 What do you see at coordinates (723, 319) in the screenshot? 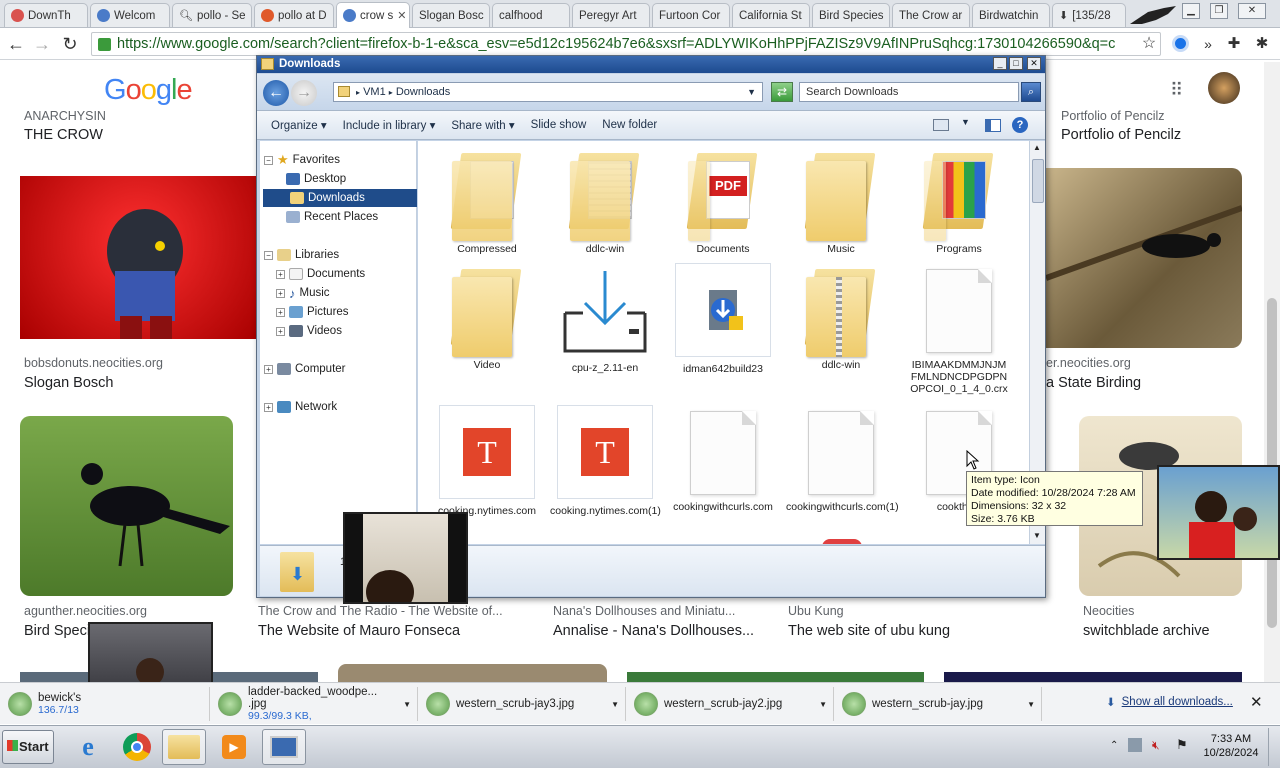
I see `file-item: idman642build23` at bounding box center [723, 319].